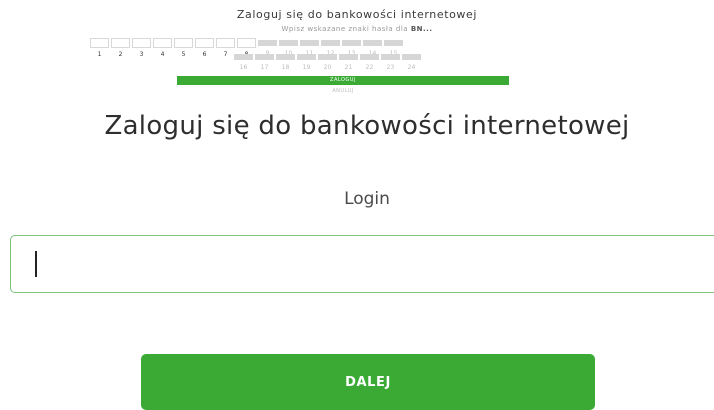 Image resolution: width=714 pixels, height=410 pixels. I want to click on password-char-number: 4, so click(162, 54).